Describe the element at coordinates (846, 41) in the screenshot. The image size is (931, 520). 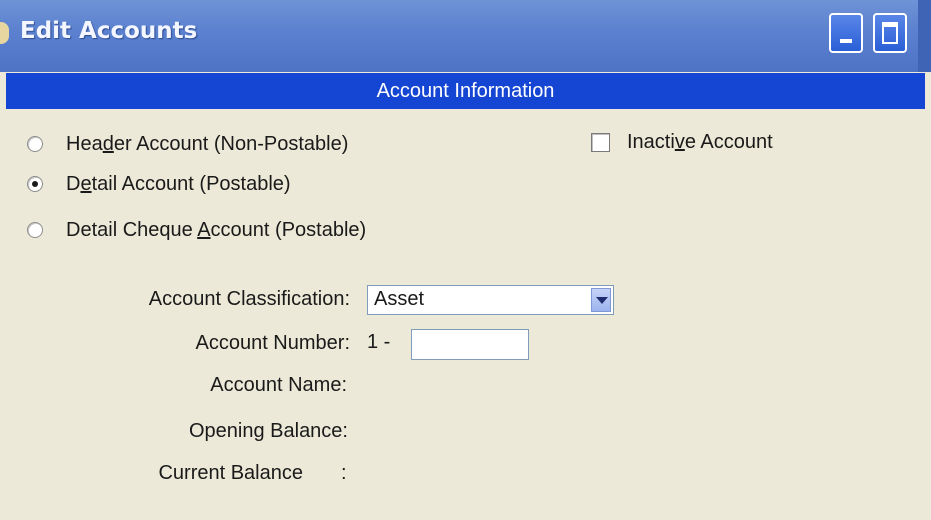
I see `minimize-icon` at that location.